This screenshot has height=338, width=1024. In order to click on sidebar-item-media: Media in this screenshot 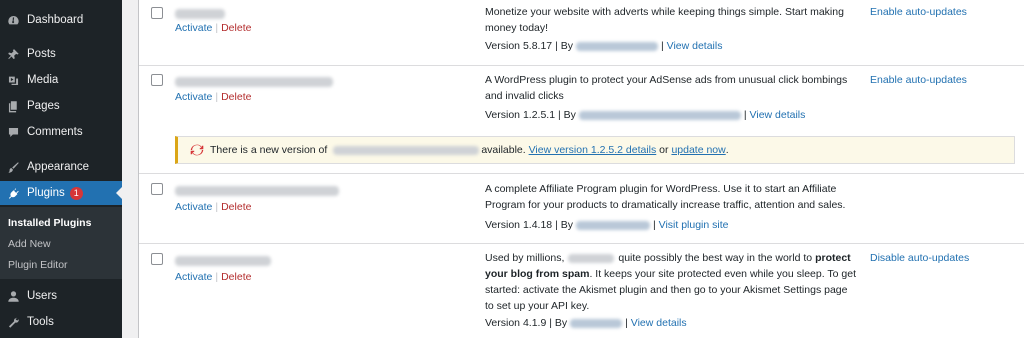, I will do `click(61, 80)`.